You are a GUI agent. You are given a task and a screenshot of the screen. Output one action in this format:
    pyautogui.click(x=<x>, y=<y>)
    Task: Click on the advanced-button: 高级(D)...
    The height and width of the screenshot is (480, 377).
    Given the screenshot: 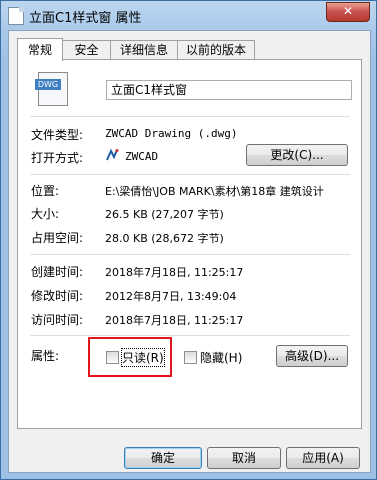 What is the action you would take?
    pyautogui.click(x=312, y=356)
    